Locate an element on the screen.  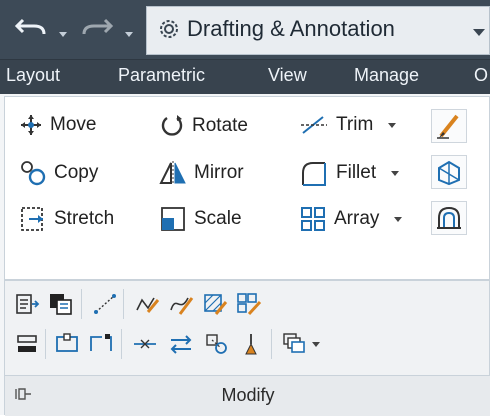
explode-button is located at coordinates (449, 172).